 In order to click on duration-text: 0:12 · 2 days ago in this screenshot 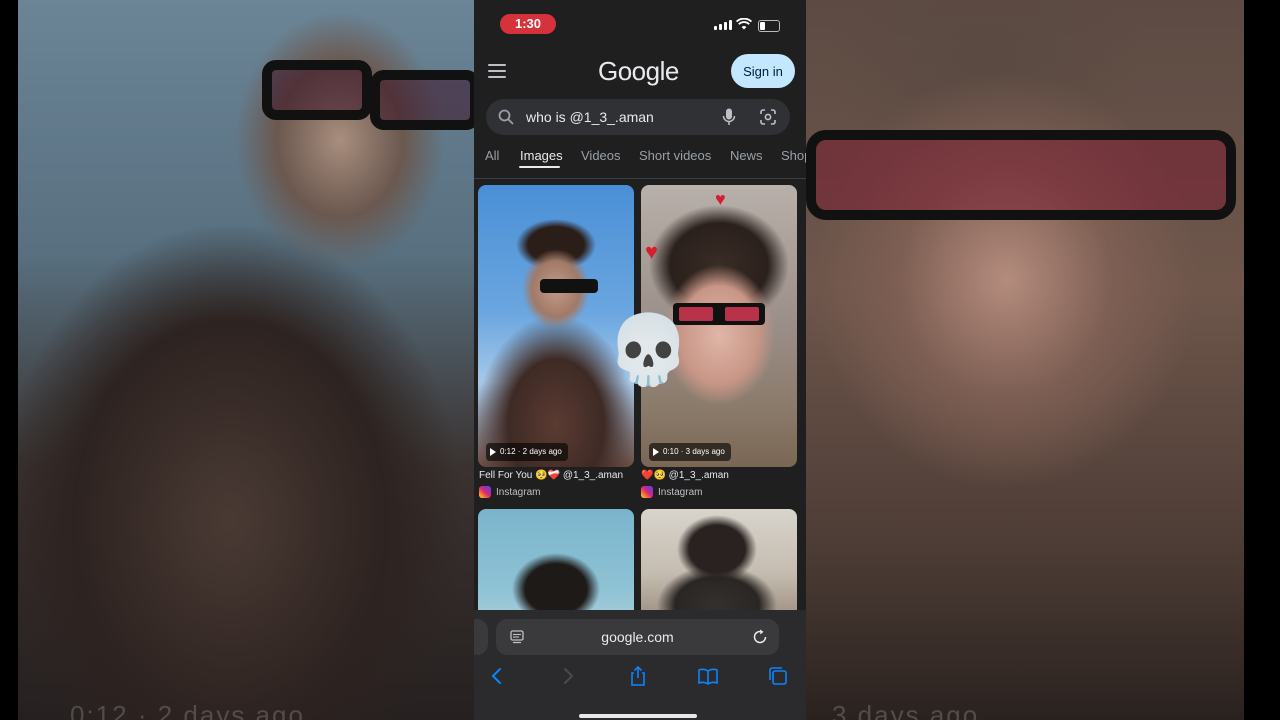, I will do `click(531, 451)`.